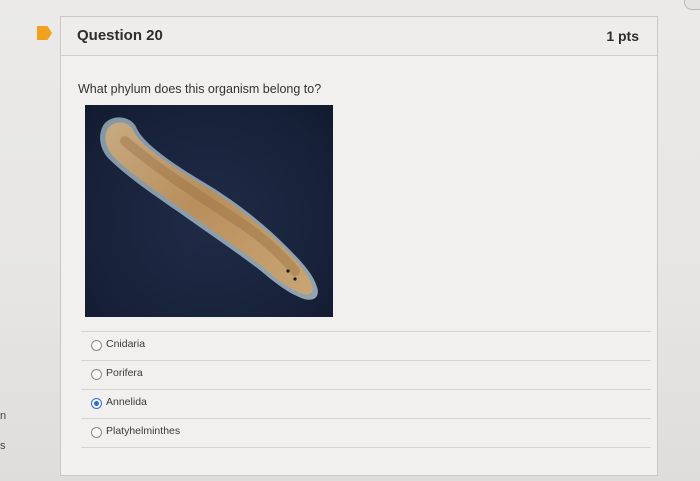 This screenshot has height=481, width=700. Describe the element at coordinates (126, 402) in the screenshot. I see `answer-label: Annelida` at that location.